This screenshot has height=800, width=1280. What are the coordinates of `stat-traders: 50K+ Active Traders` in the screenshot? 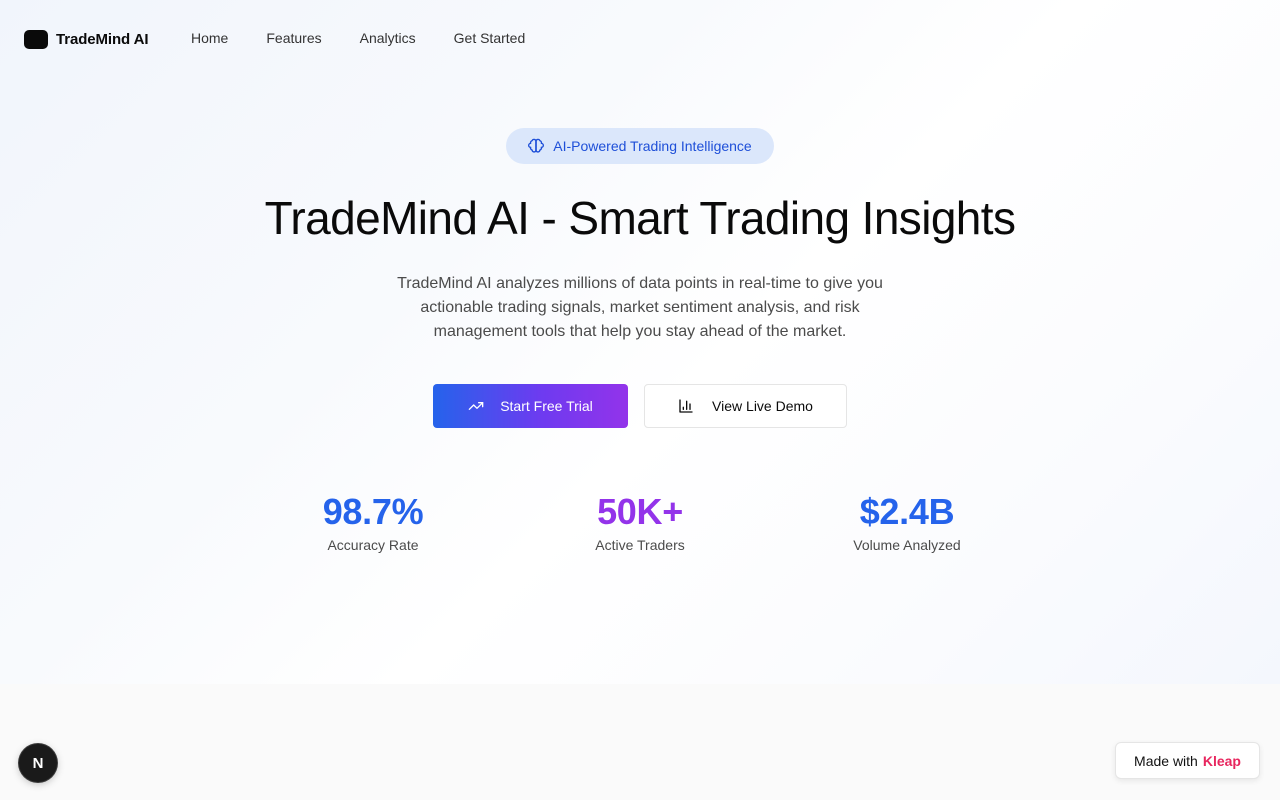 It's located at (640, 522).